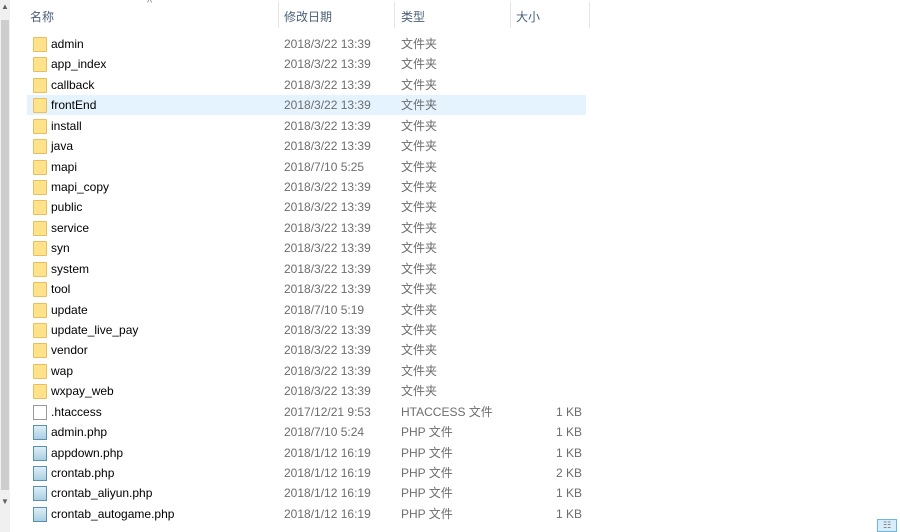 The height and width of the screenshot is (532, 900). Describe the element at coordinates (5, 255) in the screenshot. I see `scrollbar-thumb` at that location.